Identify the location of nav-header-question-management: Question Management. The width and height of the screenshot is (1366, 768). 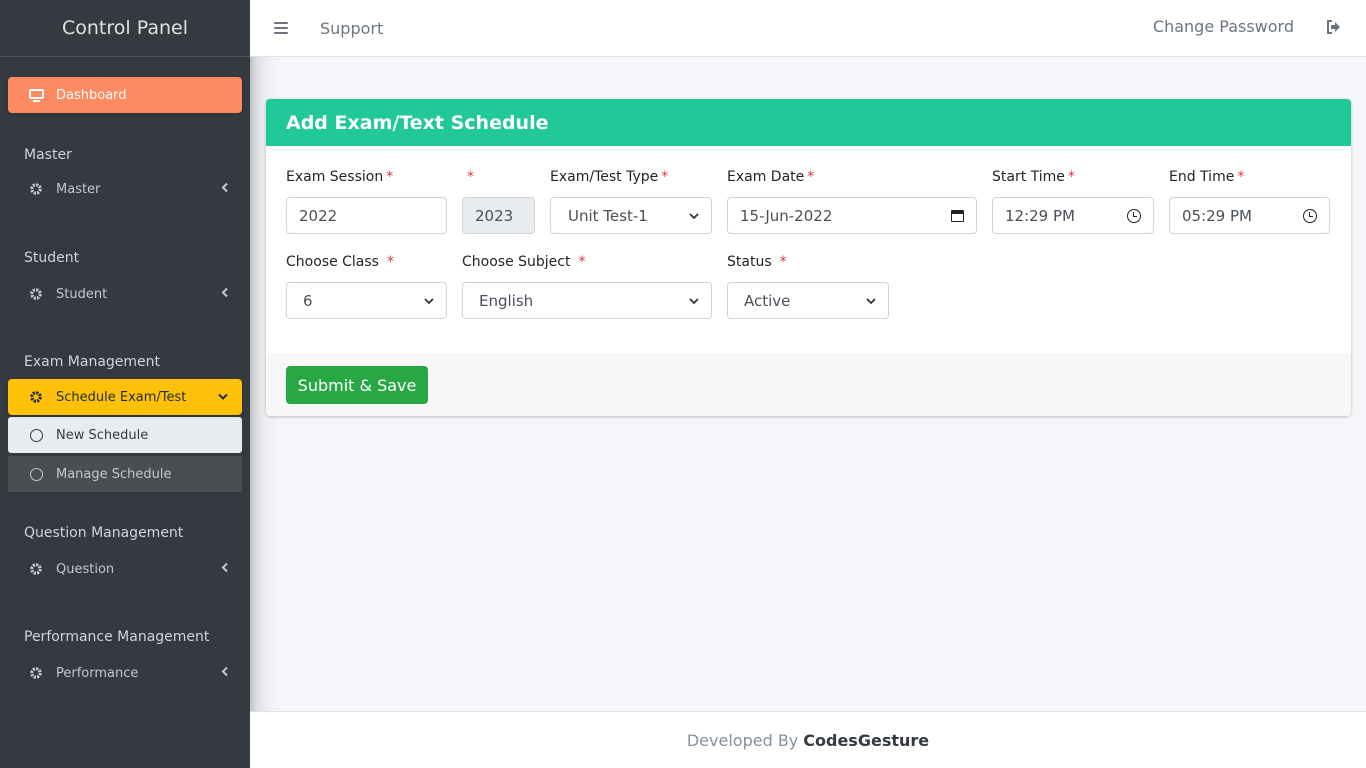
(104, 533).